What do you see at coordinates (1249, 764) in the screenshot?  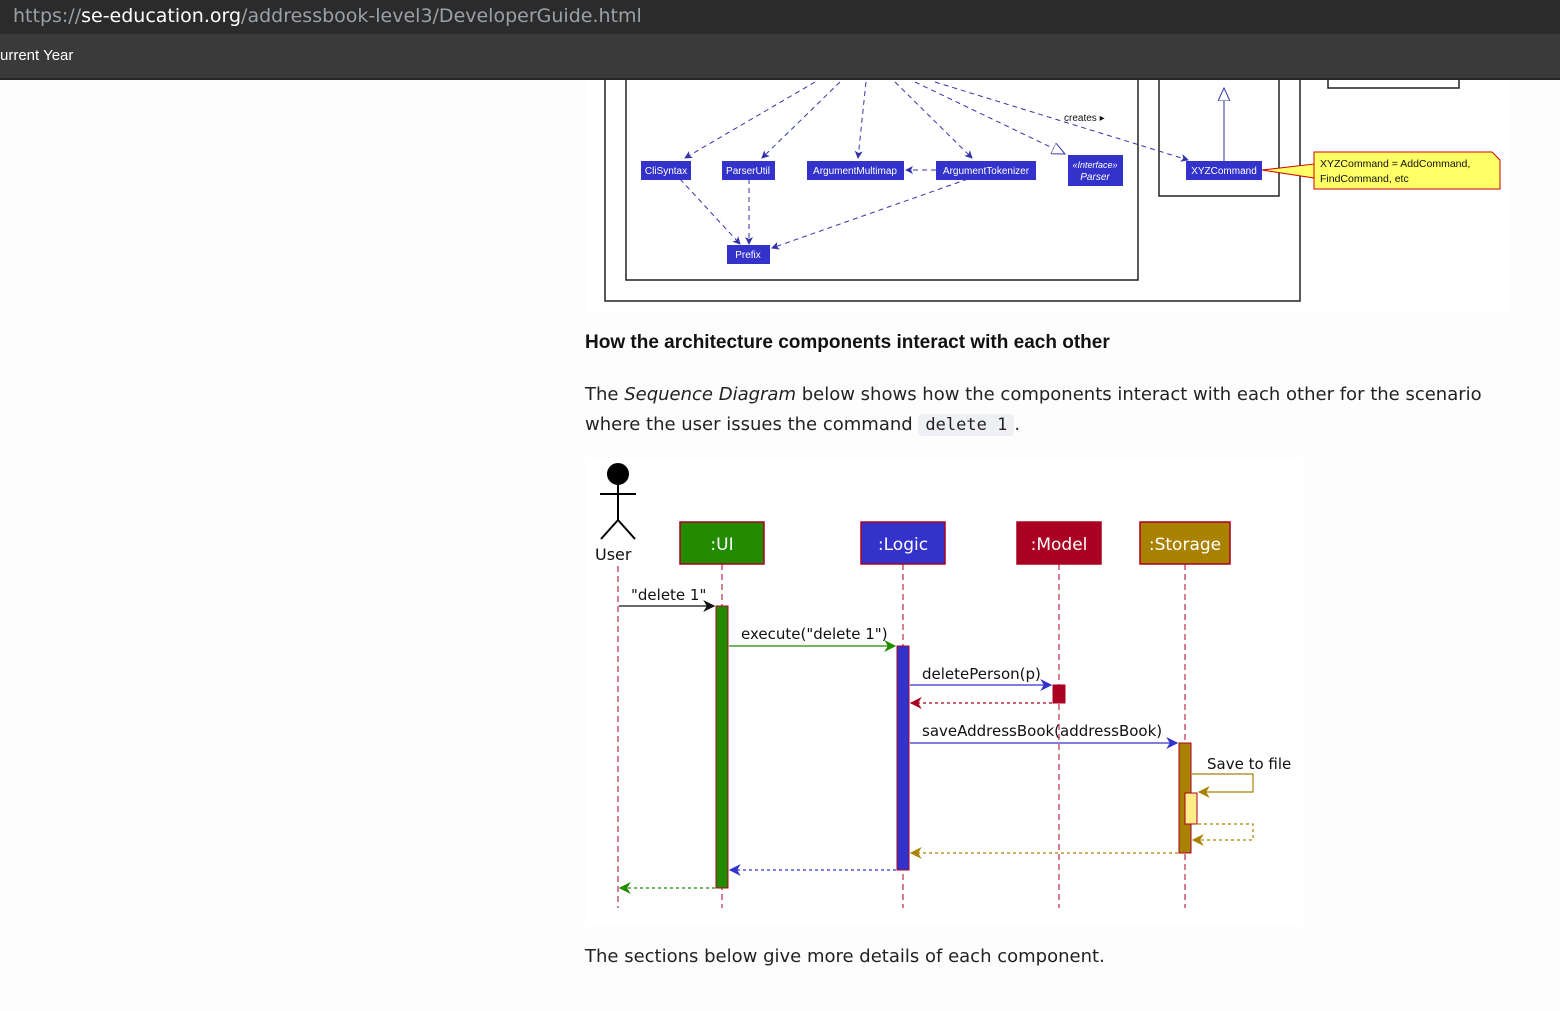 I see `msg-save-to-file-label: Save to file` at bounding box center [1249, 764].